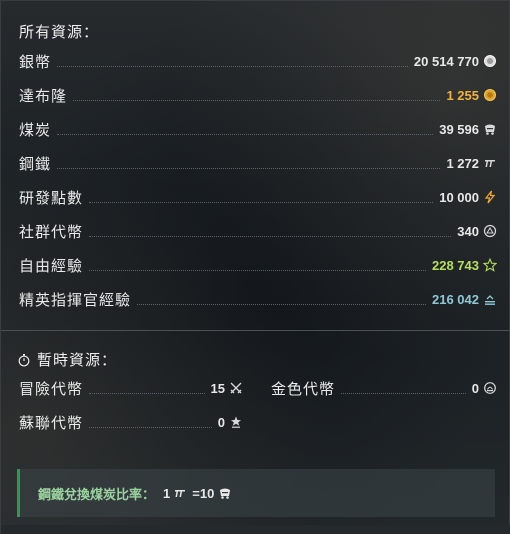  I want to click on resource-label: 自由經驗, so click(51, 266).